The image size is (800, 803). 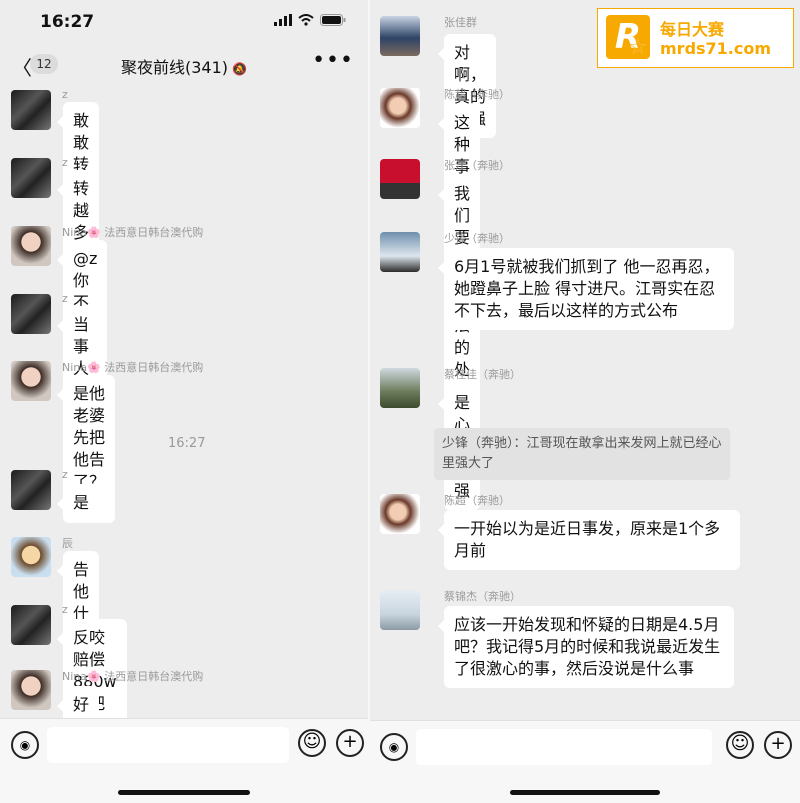 I want to click on message-bubble: 是, so click(x=78, y=503).